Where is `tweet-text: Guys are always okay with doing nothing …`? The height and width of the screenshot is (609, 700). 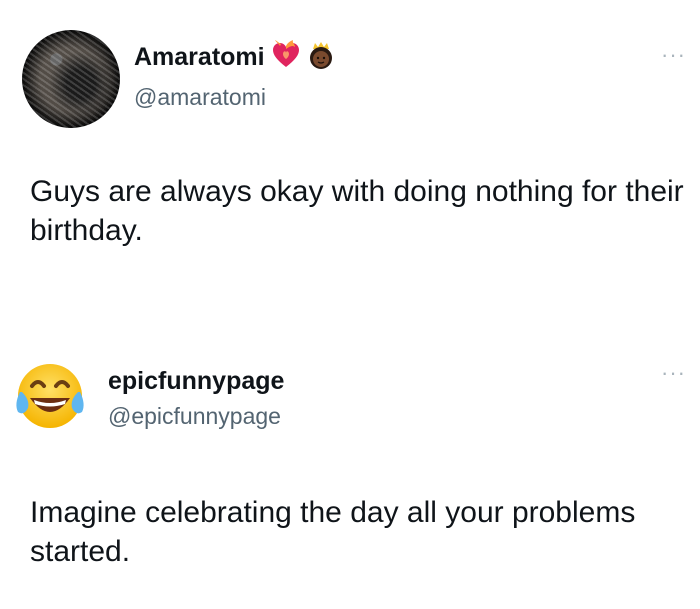
tweet-text: Guys are always okay with doing nothing … is located at coordinates (357, 211).